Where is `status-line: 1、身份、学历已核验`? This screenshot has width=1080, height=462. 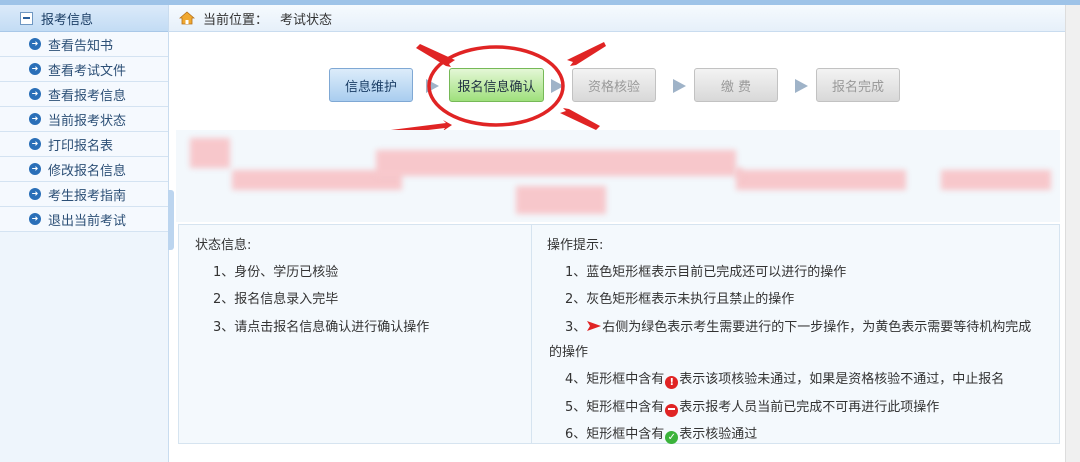
status-line: 1、身份、学历已核验 is located at coordinates (276, 272).